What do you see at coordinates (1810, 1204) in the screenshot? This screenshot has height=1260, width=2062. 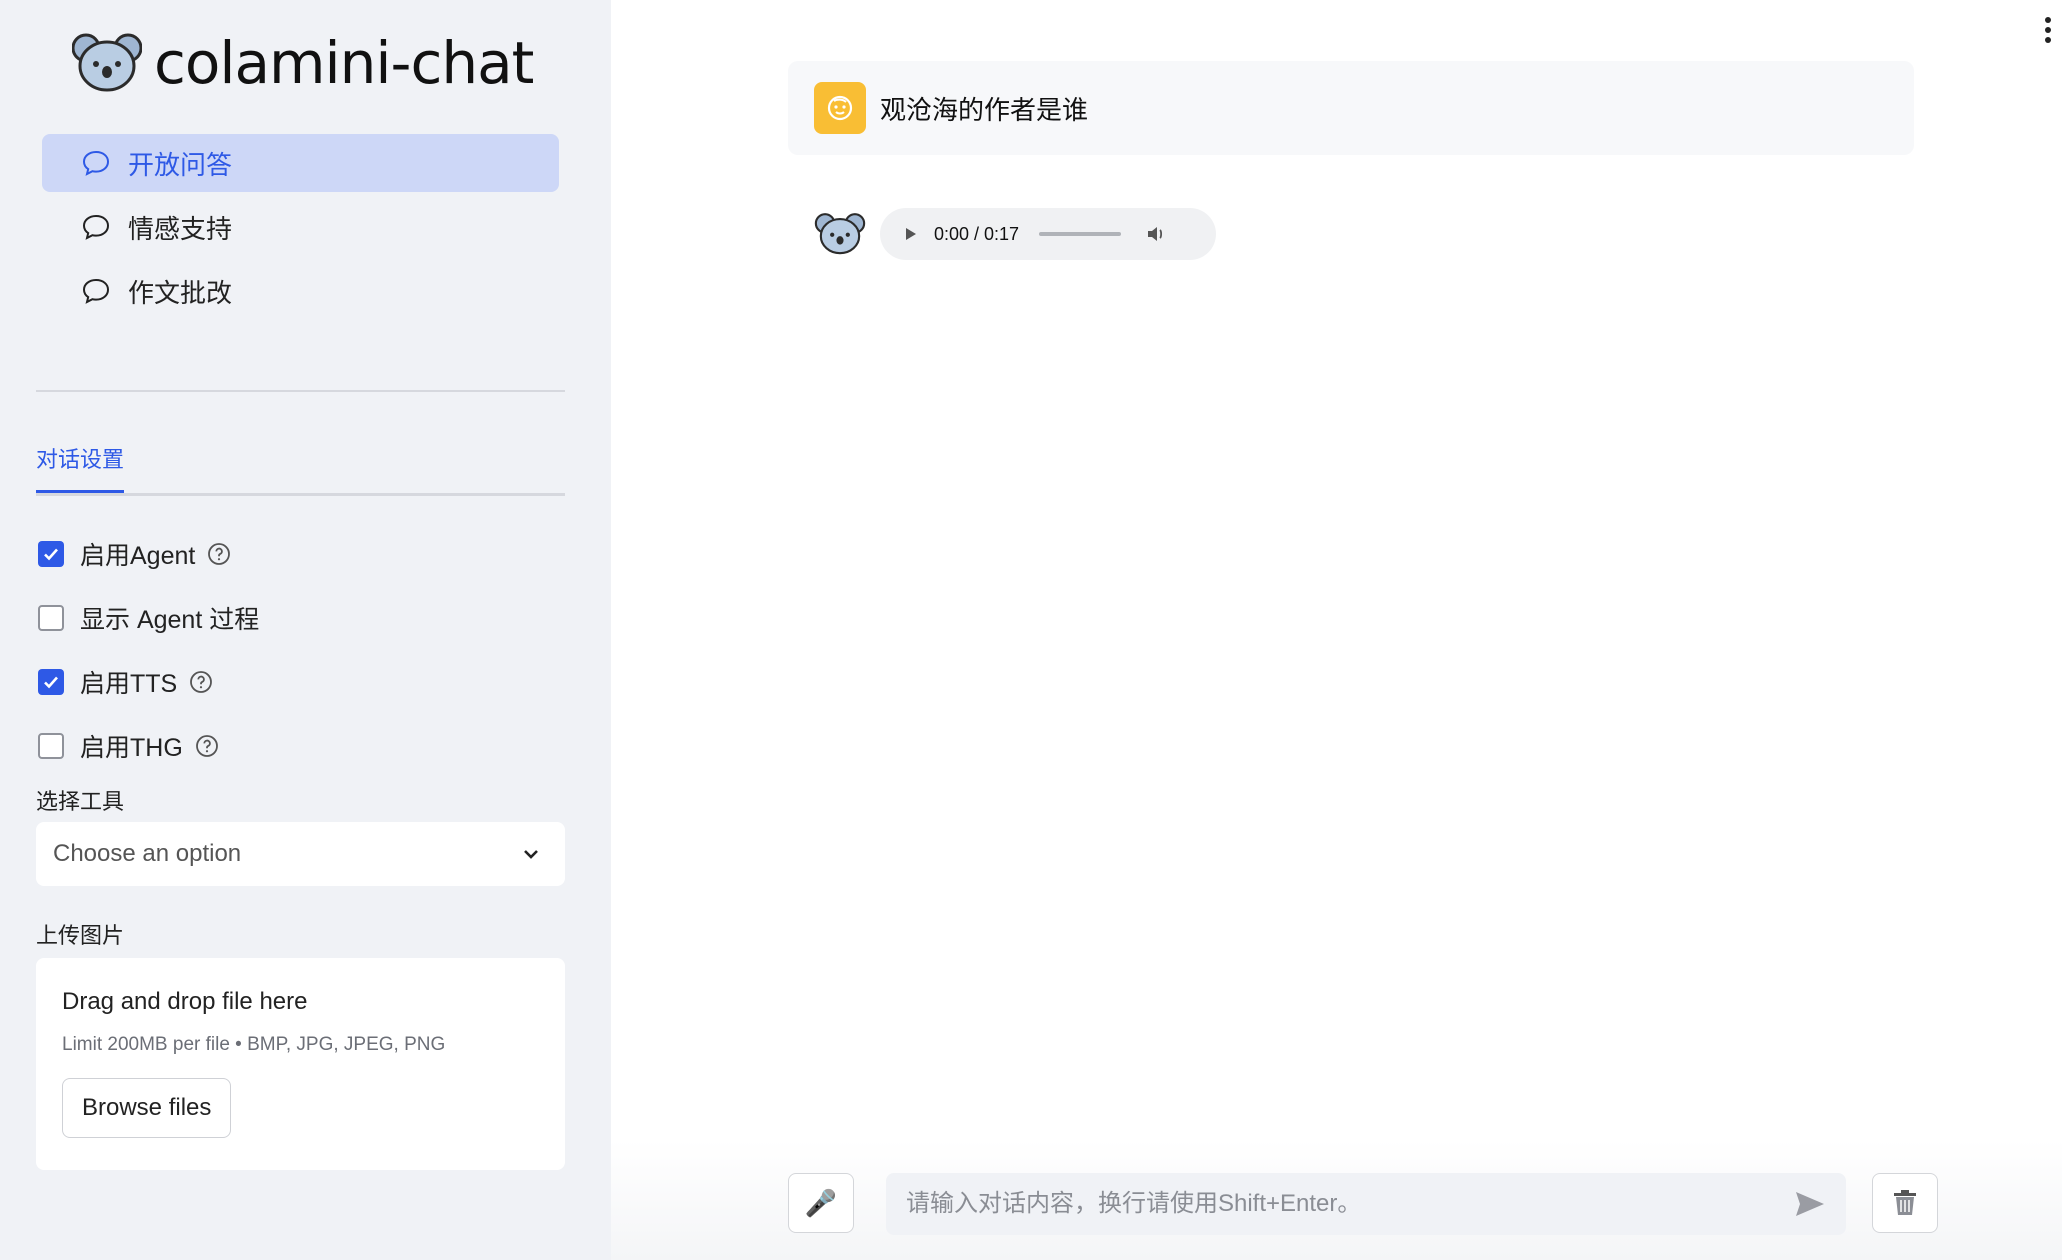 I see `send-icon` at bounding box center [1810, 1204].